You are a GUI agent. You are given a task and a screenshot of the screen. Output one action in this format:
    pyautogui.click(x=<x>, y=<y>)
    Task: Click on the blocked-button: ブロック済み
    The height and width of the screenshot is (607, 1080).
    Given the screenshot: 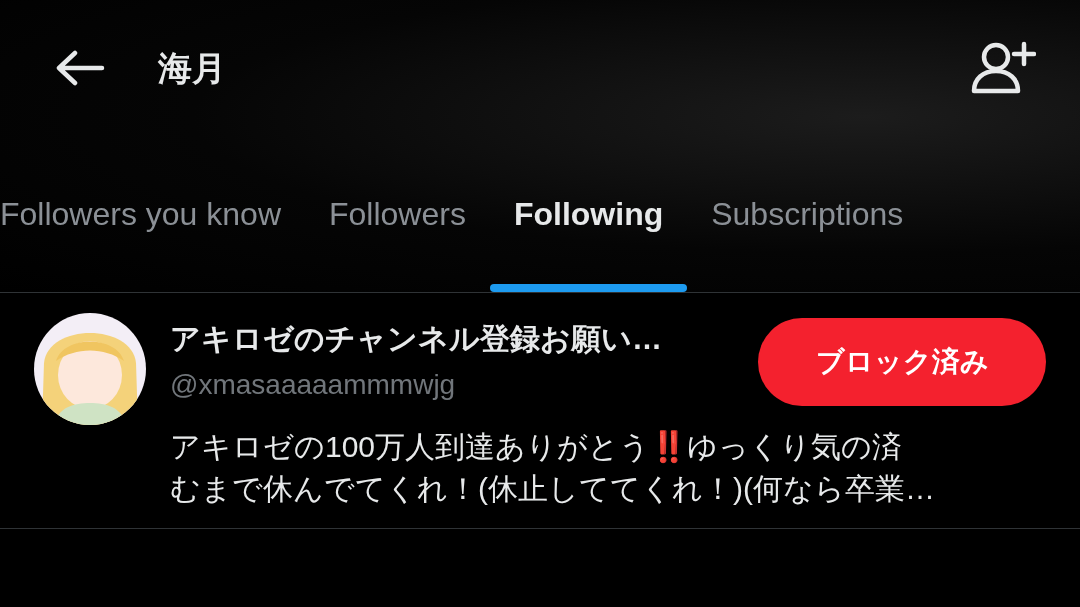 What is the action you would take?
    pyautogui.click(x=902, y=362)
    